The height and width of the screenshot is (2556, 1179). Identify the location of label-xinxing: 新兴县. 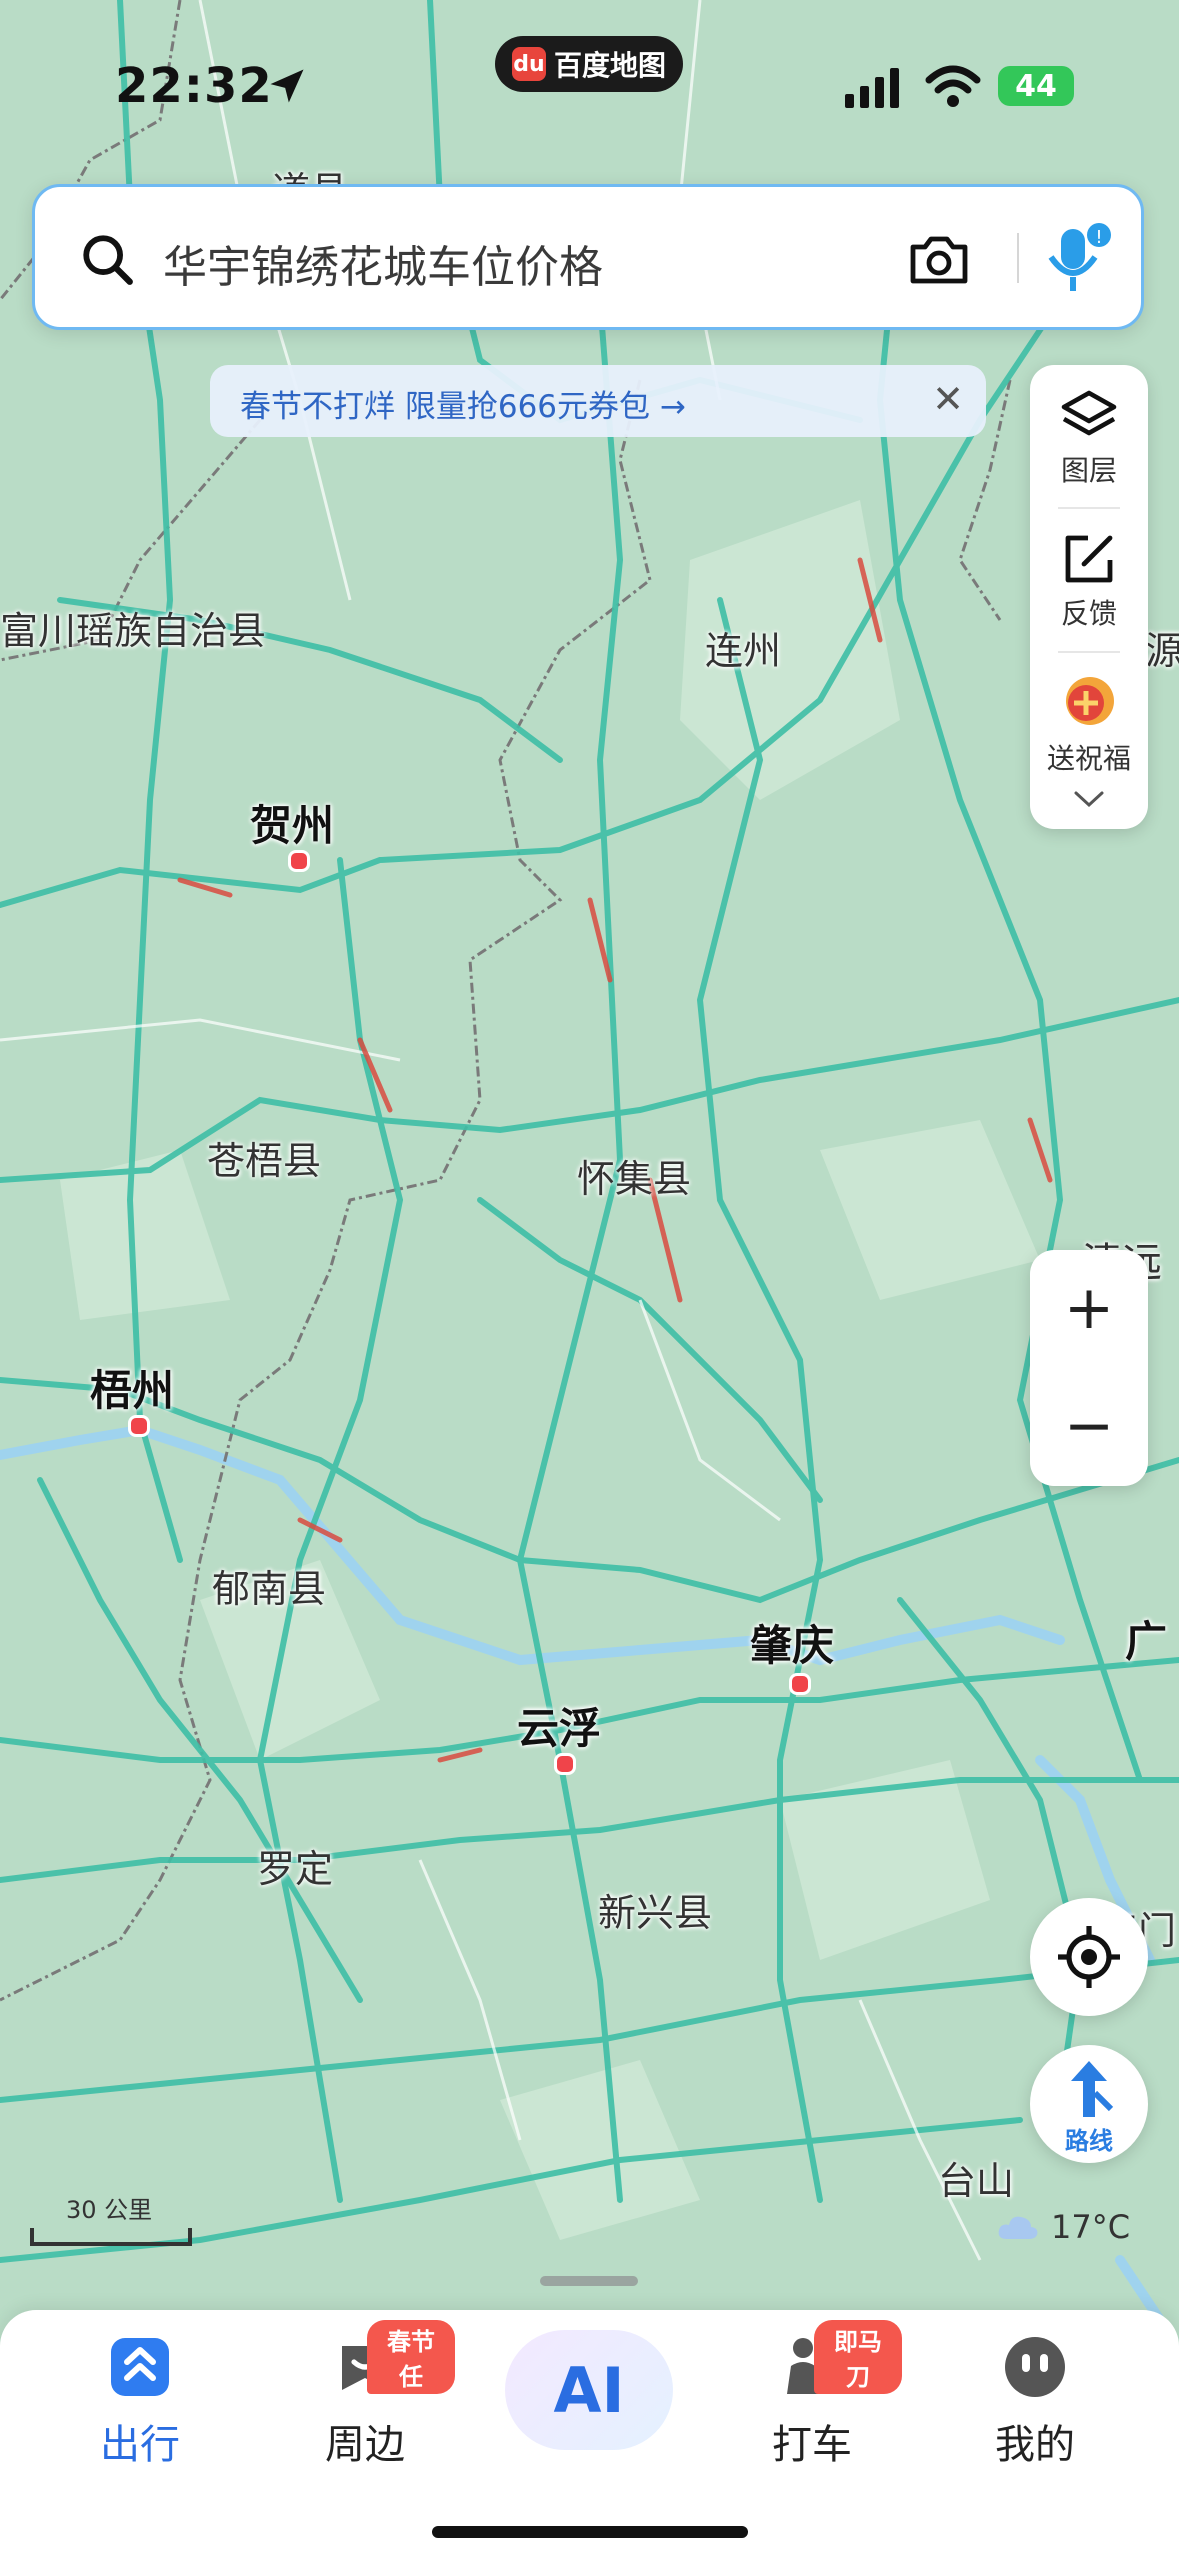
(655, 1909).